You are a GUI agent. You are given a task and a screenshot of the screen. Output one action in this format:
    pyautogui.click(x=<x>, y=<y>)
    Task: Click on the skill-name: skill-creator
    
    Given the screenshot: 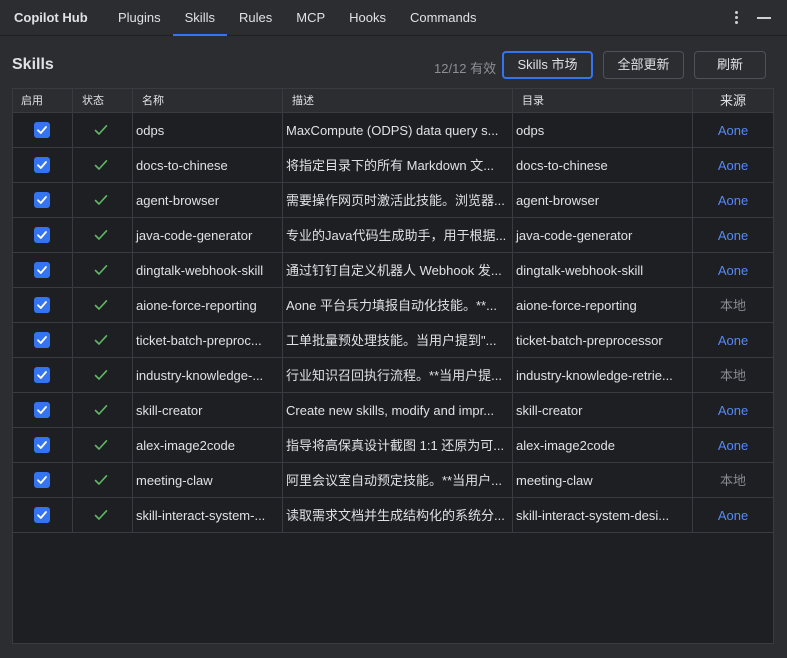 What is the action you would take?
    pyautogui.click(x=208, y=410)
    